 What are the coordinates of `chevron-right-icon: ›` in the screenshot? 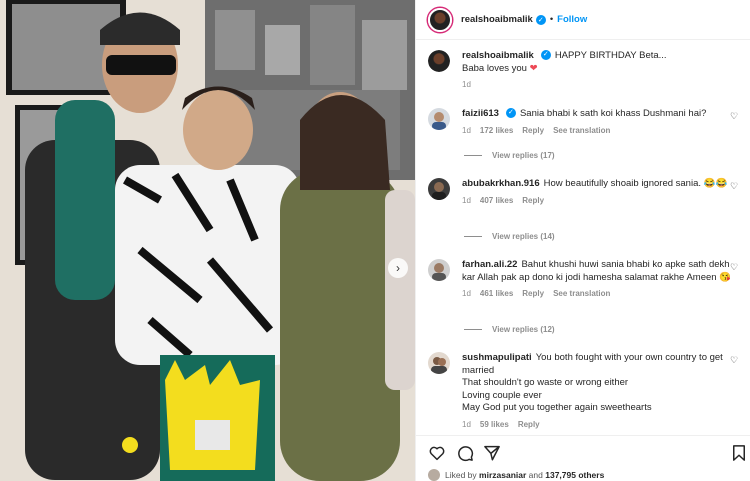 It's located at (398, 268).